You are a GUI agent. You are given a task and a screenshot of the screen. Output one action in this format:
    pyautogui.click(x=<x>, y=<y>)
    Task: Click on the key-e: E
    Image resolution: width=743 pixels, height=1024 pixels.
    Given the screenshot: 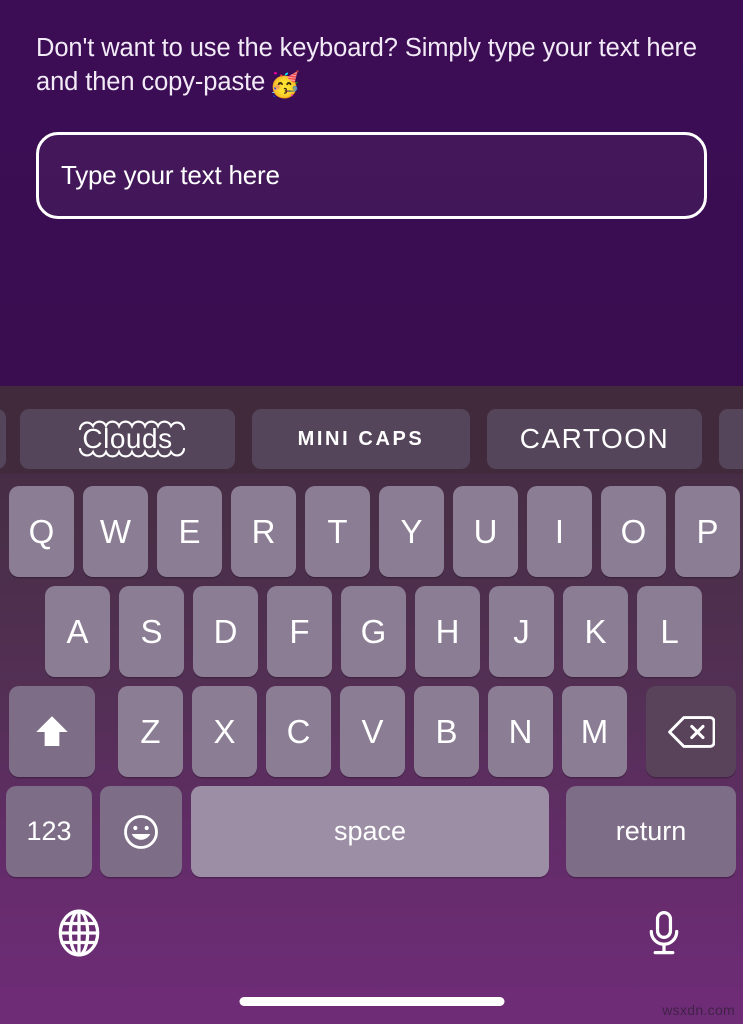 What is the action you would take?
    pyautogui.click(x=189, y=531)
    